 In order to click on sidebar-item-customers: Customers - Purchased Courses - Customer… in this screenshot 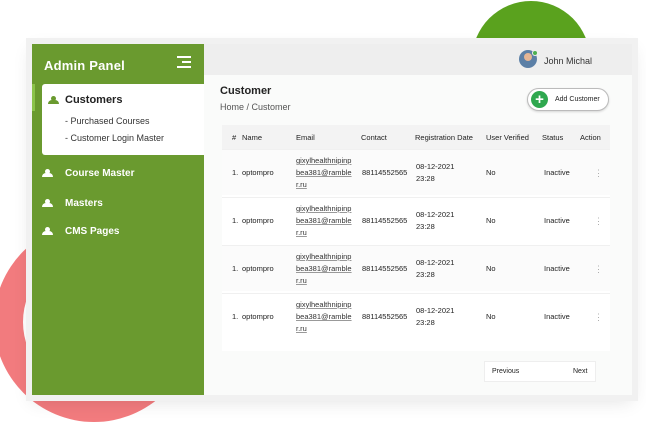, I will do `click(118, 119)`.